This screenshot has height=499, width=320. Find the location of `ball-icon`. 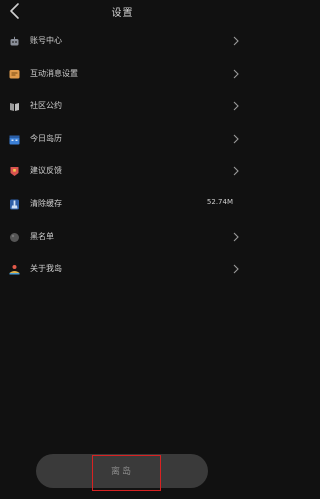

ball-icon is located at coordinates (14, 237).